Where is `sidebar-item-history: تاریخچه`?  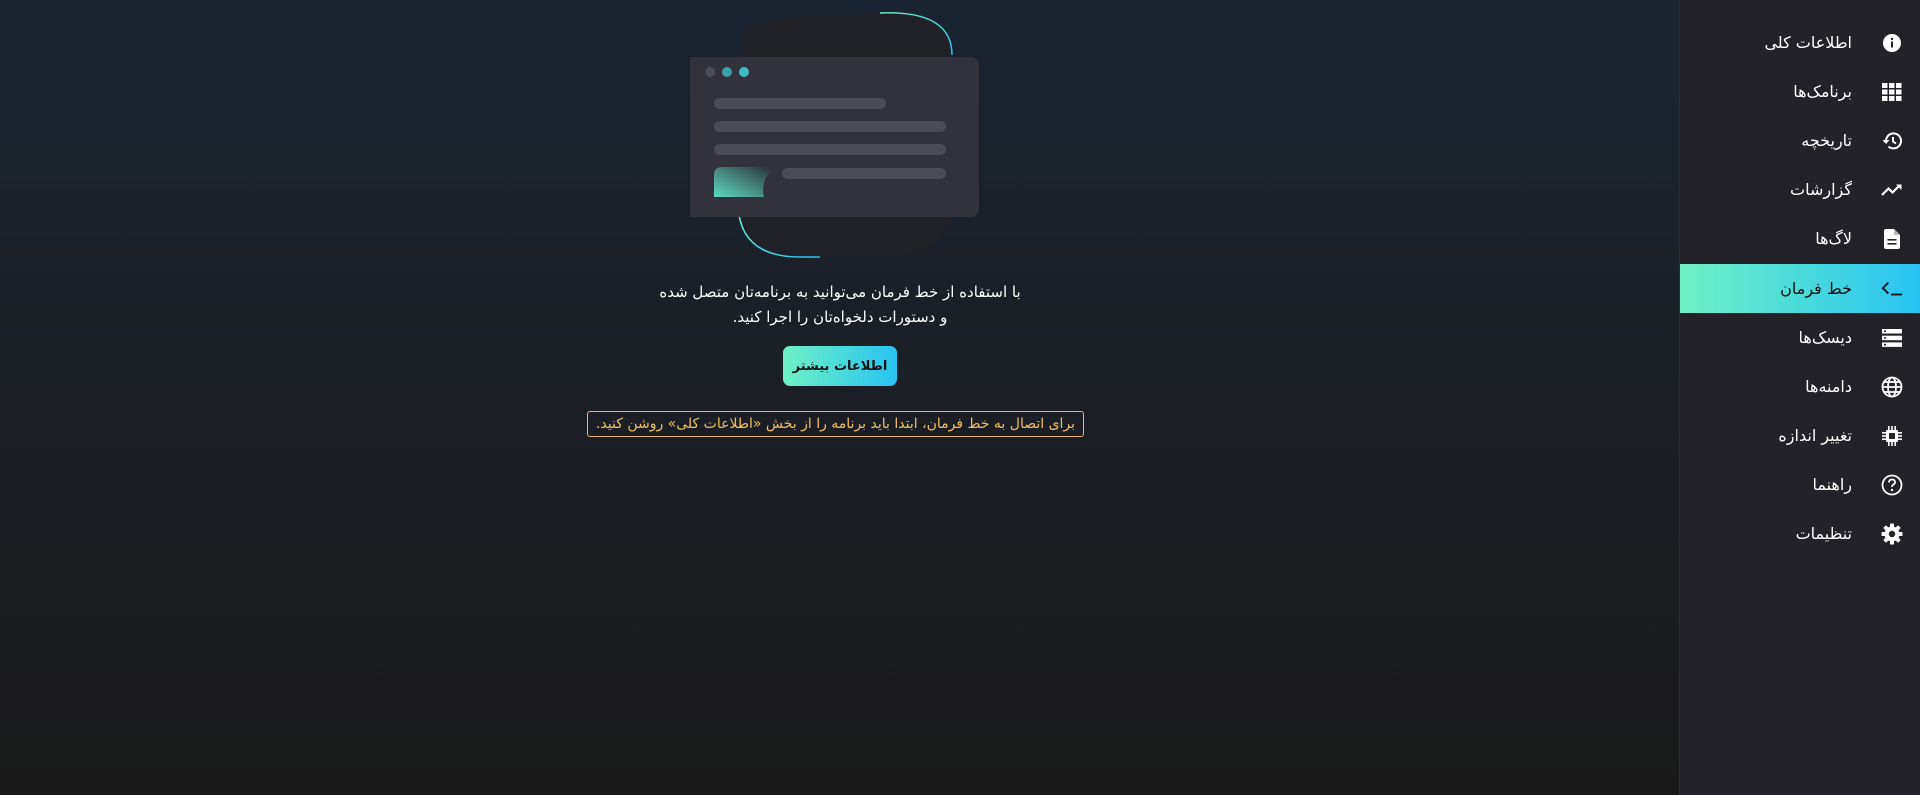 sidebar-item-history: تاریخچه is located at coordinates (1800, 140).